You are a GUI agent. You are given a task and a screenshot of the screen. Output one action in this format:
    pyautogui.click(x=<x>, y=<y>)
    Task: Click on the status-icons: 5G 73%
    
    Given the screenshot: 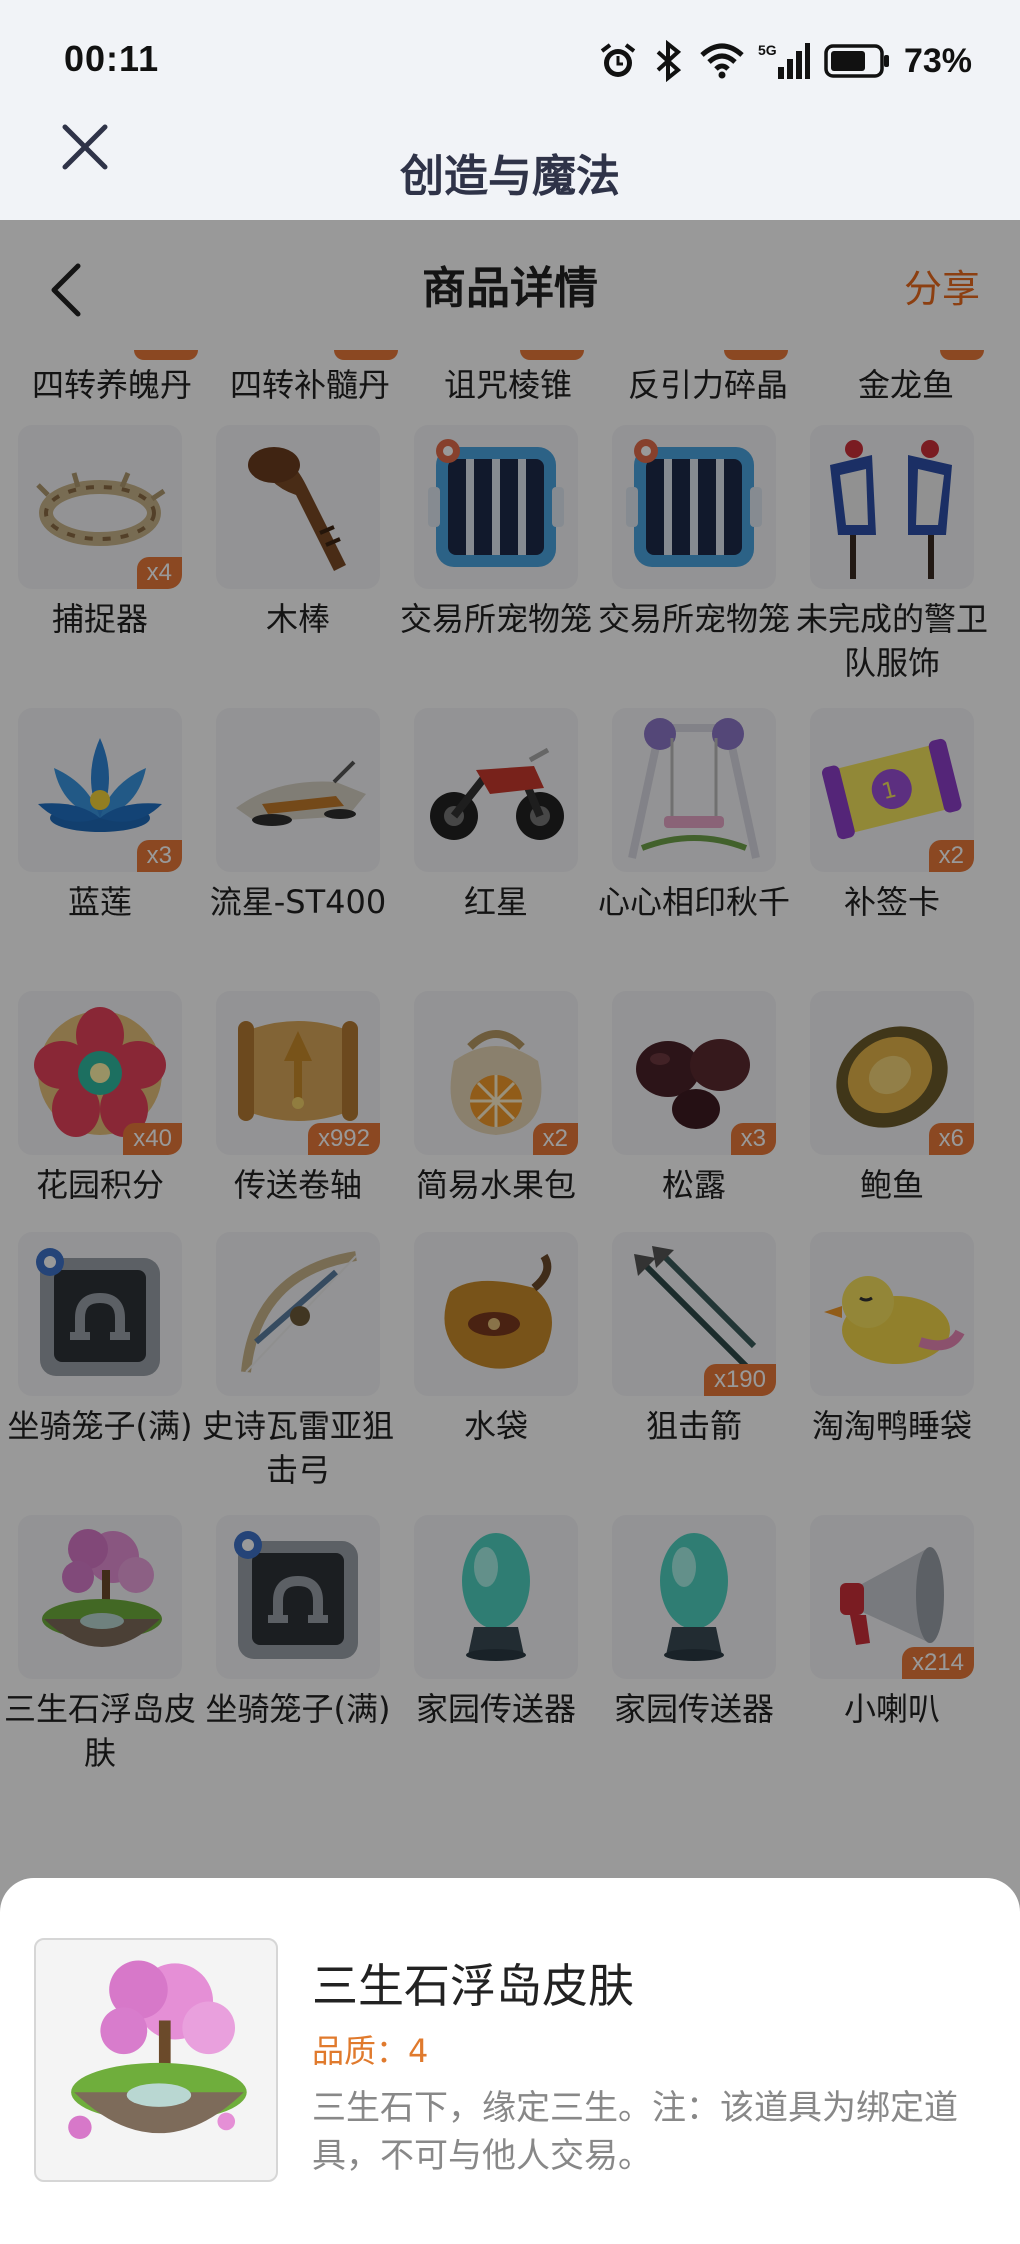 What is the action you would take?
    pyautogui.click(x=785, y=61)
    